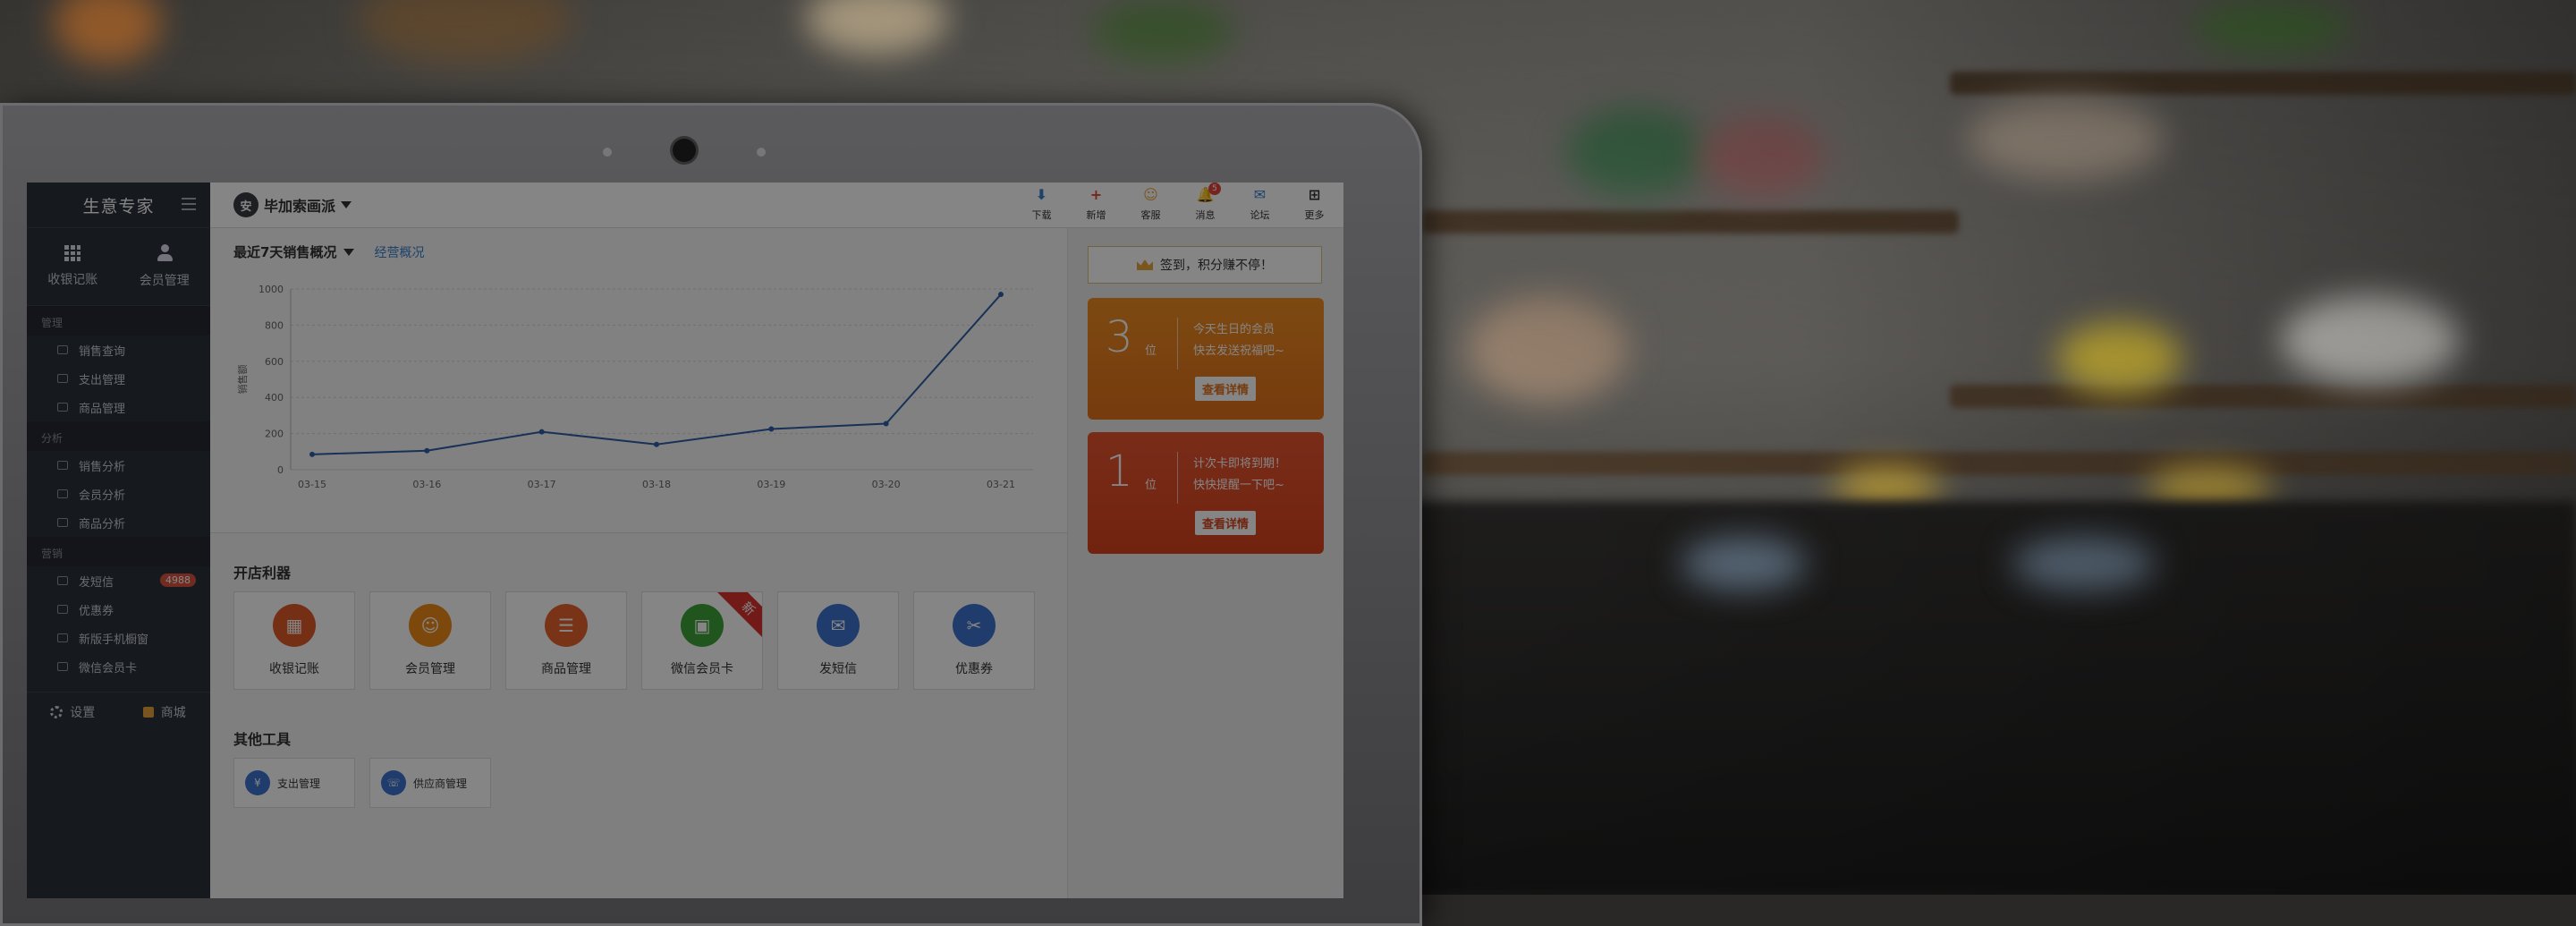 Image resolution: width=2576 pixels, height=926 pixels. Describe the element at coordinates (1145, 264) in the screenshot. I see `crown-icon` at that location.